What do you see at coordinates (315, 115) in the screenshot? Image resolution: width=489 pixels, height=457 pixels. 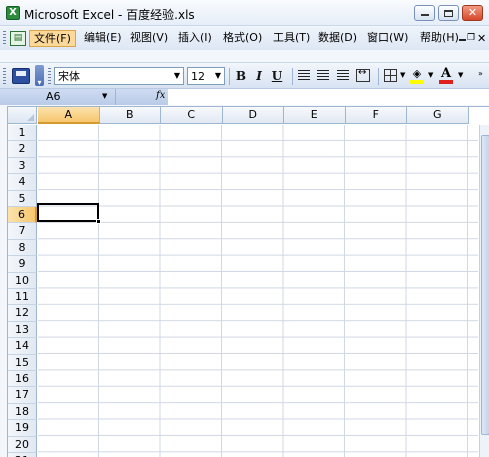 I see `column-header: E` at bounding box center [315, 115].